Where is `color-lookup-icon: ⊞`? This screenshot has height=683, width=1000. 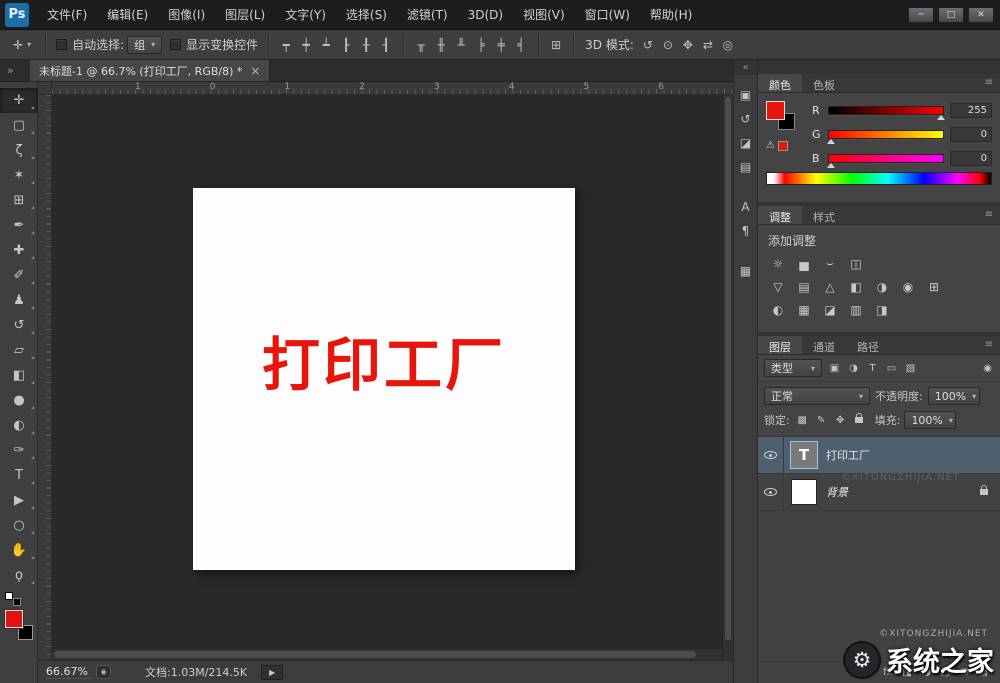 color-lookup-icon: ⊞ is located at coordinates (934, 286).